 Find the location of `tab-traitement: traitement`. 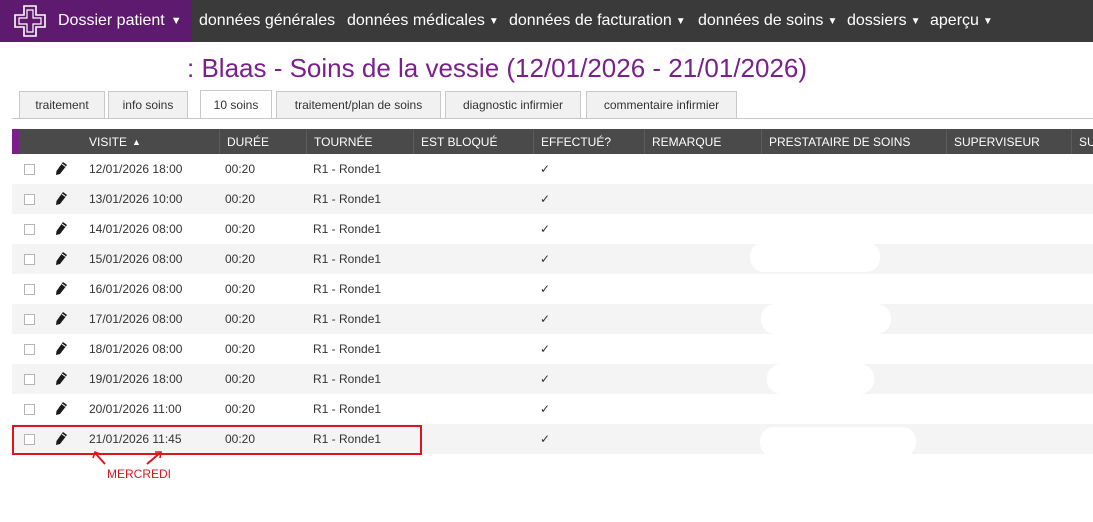

tab-traitement: traitement is located at coordinates (62, 104).